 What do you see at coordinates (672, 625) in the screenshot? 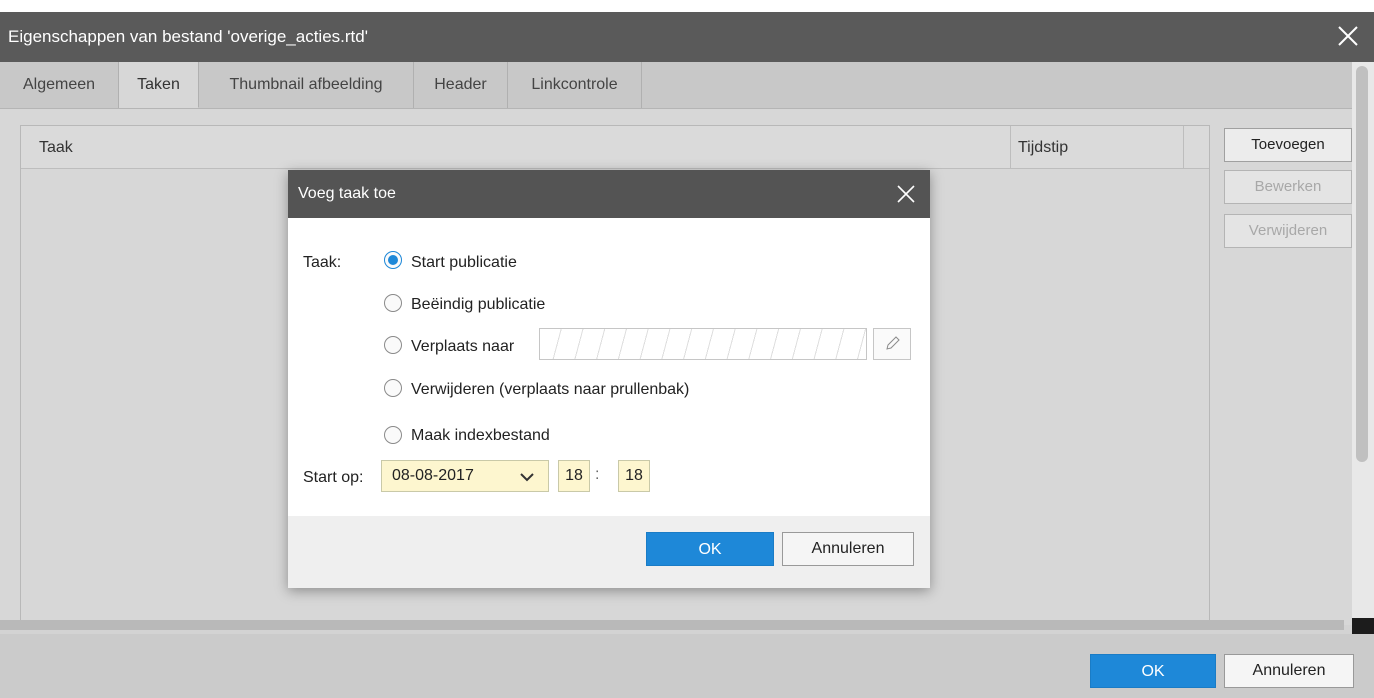
I see `horizontal-scrollbar` at bounding box center [672, 625].